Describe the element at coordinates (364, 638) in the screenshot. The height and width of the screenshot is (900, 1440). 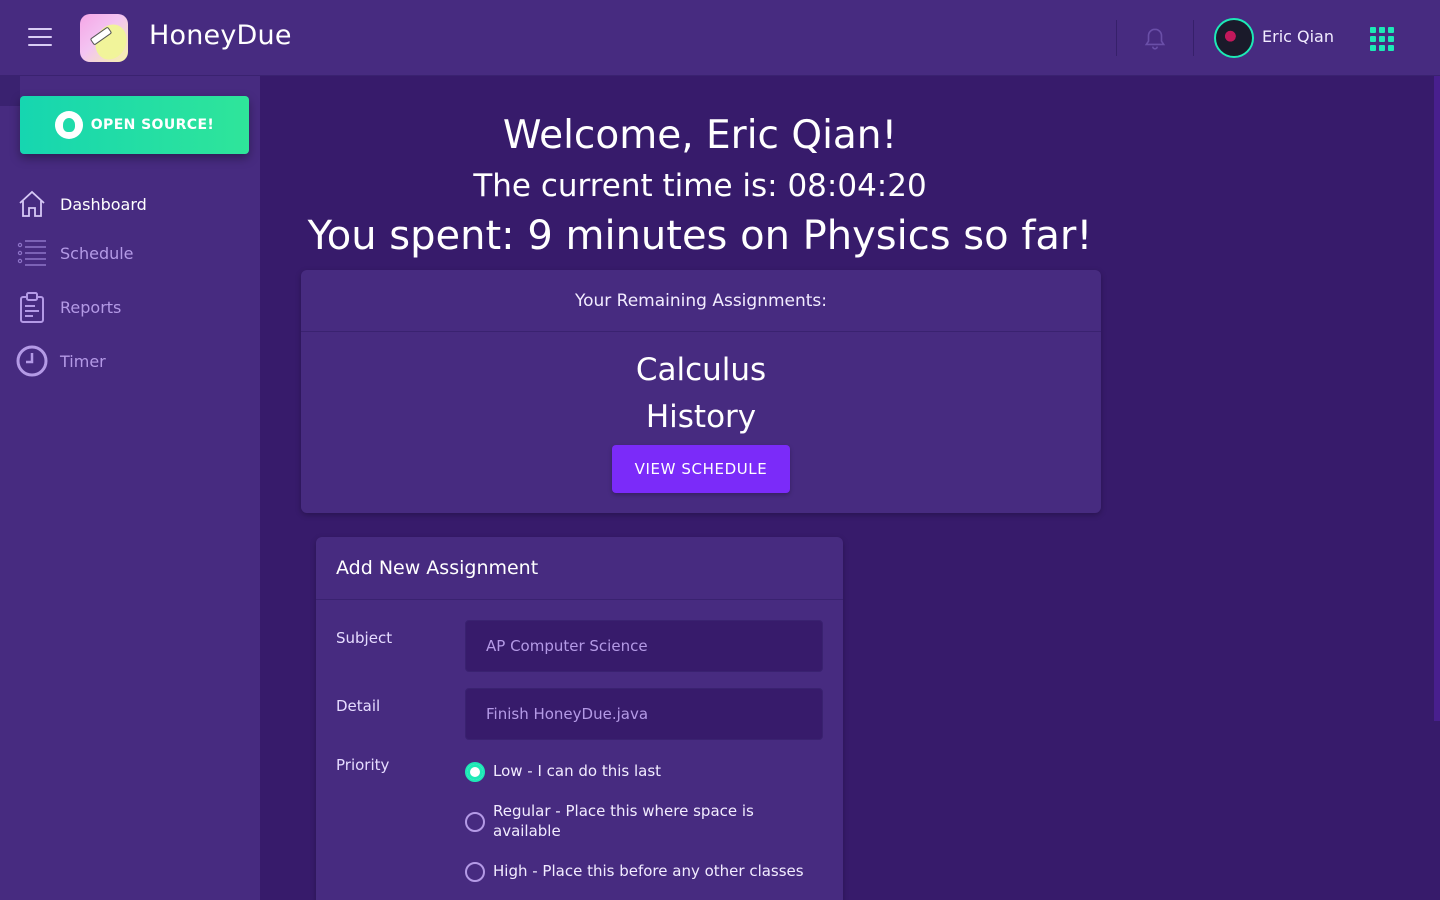
I see `subject-label: Subject` at that location.